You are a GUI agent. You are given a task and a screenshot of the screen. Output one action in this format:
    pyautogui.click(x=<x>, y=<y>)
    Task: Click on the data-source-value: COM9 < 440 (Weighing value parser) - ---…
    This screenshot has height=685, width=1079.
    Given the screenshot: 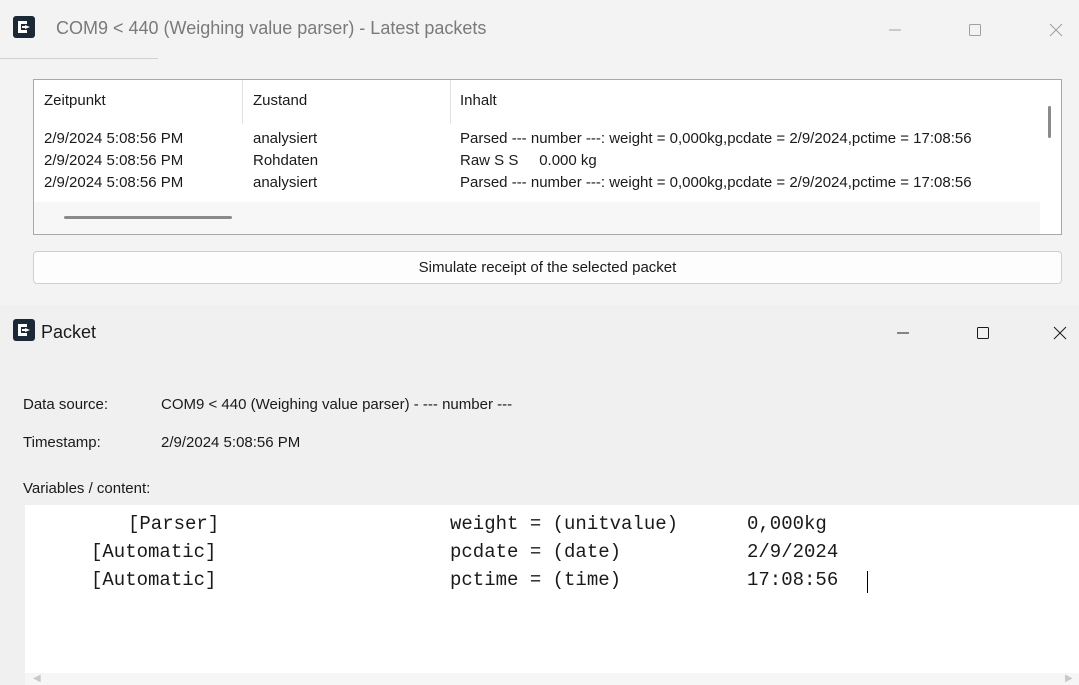 What is the action you would take?
    pyautogui.click(x=337, y=404)
    